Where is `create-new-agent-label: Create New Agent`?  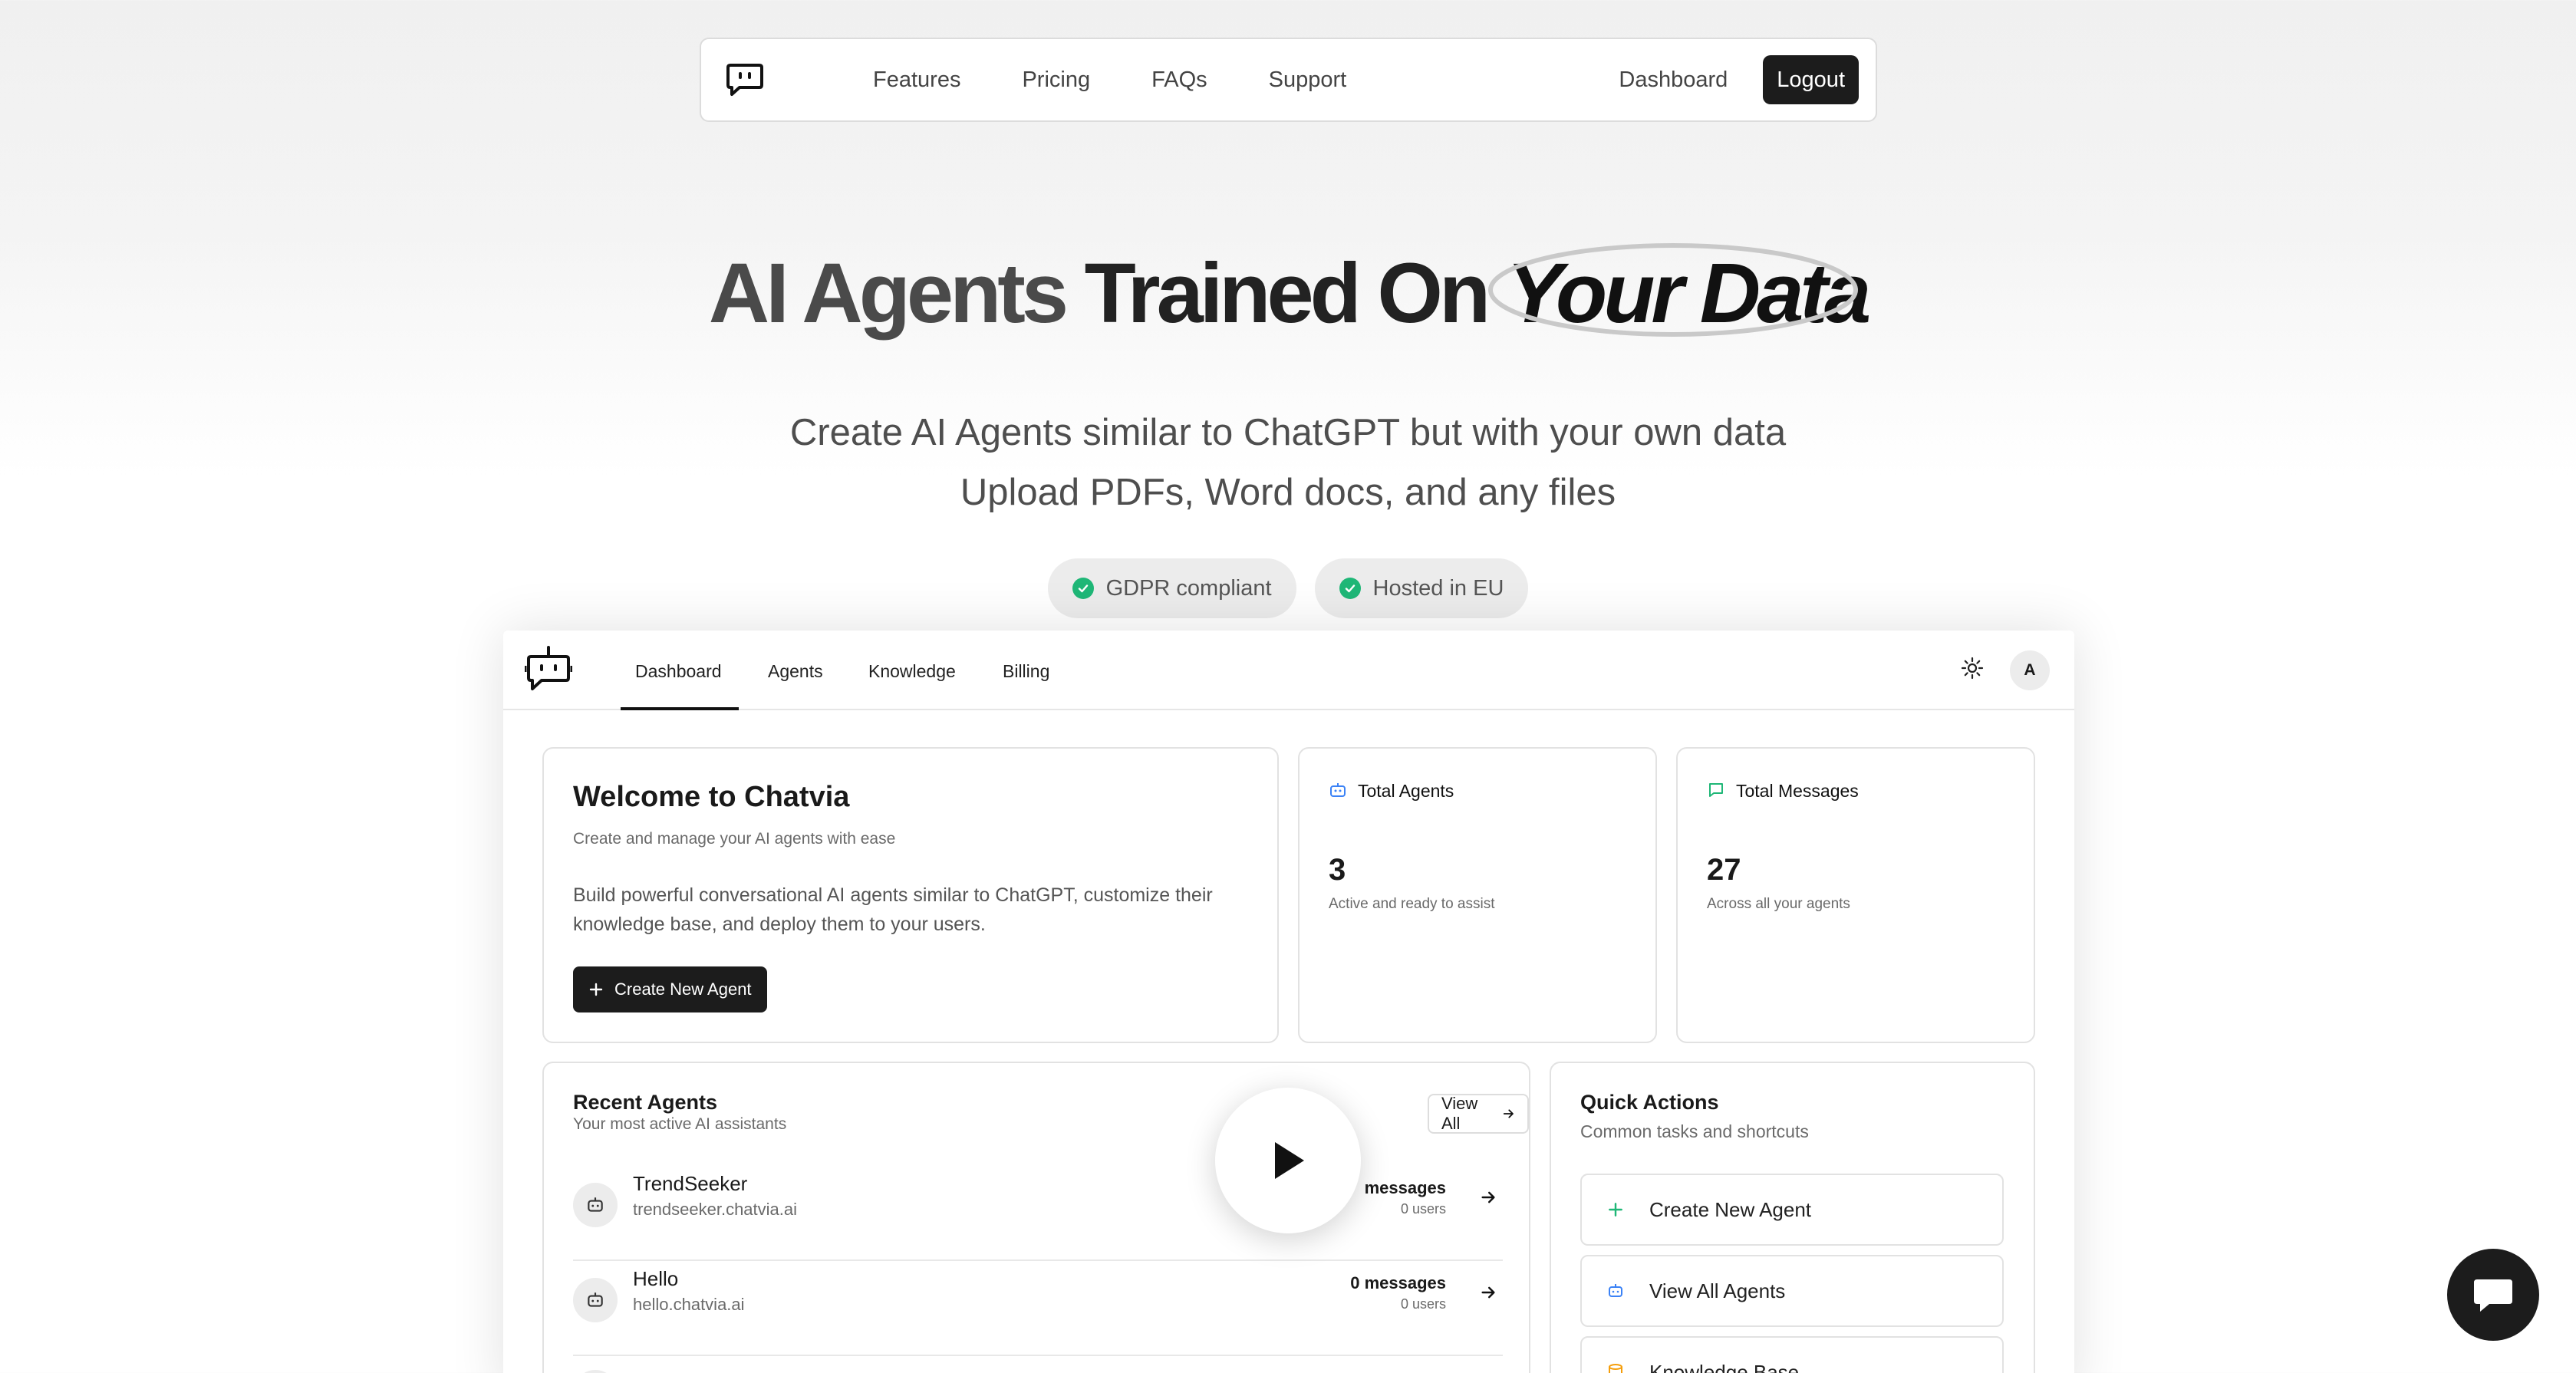 create-new-agent-label: Create New Agent is located at coordinates (683, 989).